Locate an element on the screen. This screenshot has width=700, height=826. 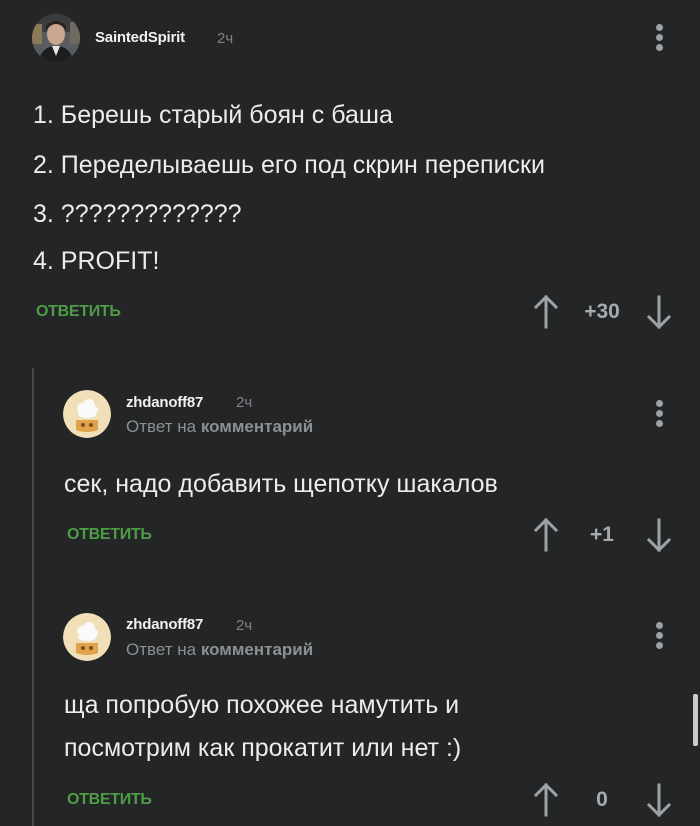
comment-text-line: 2. Переделываешь его под скрин переписки is located at coordinates (289, 165).